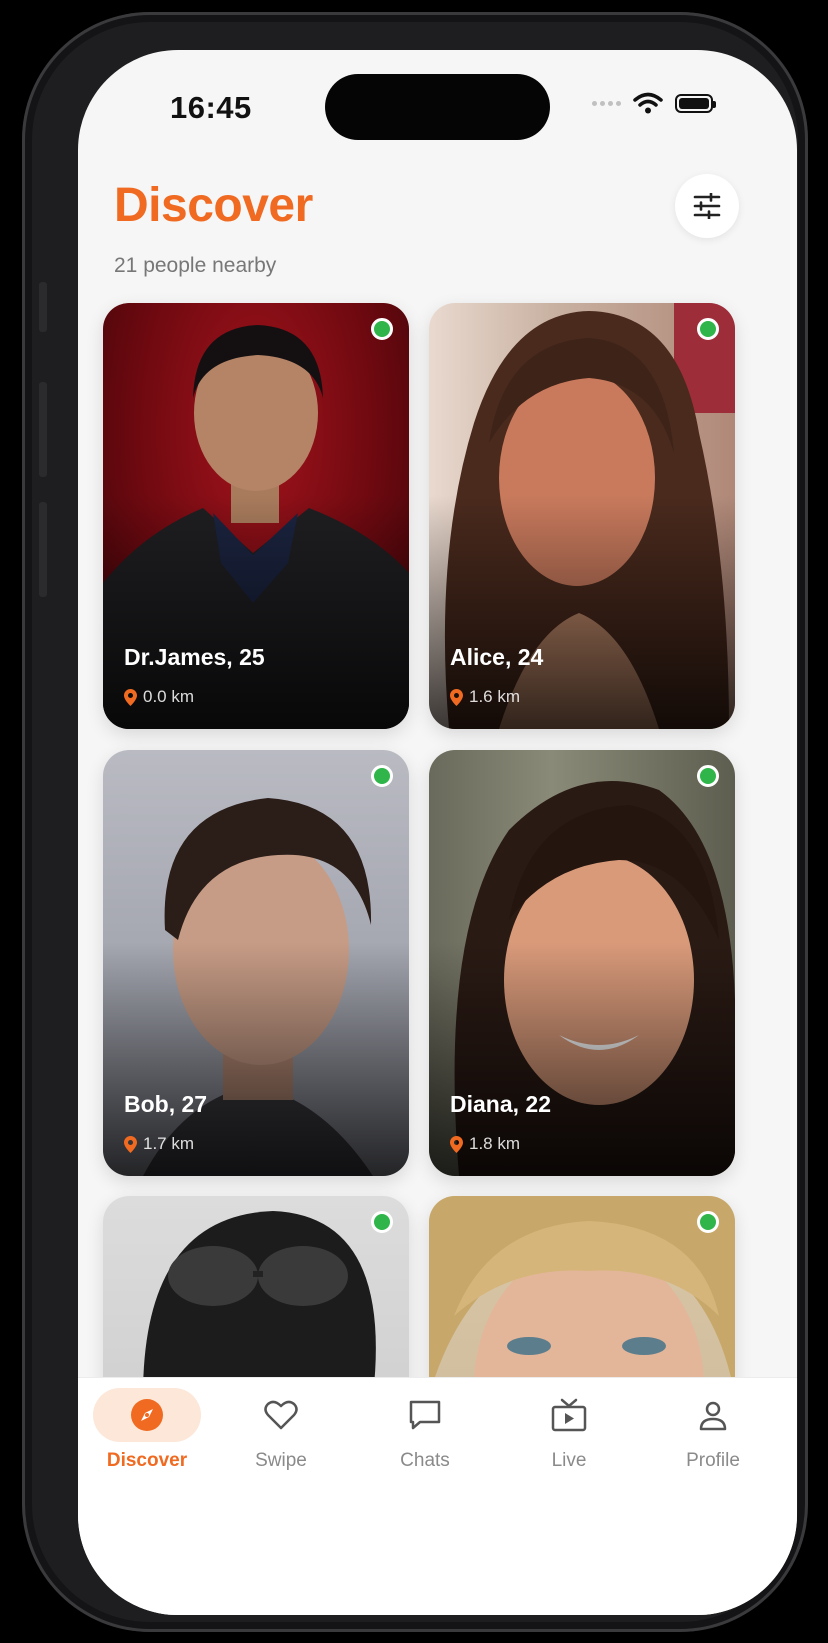 The height and width of the screenshot is (1643, 828). I want to click on status-icons, so click(654, 103).